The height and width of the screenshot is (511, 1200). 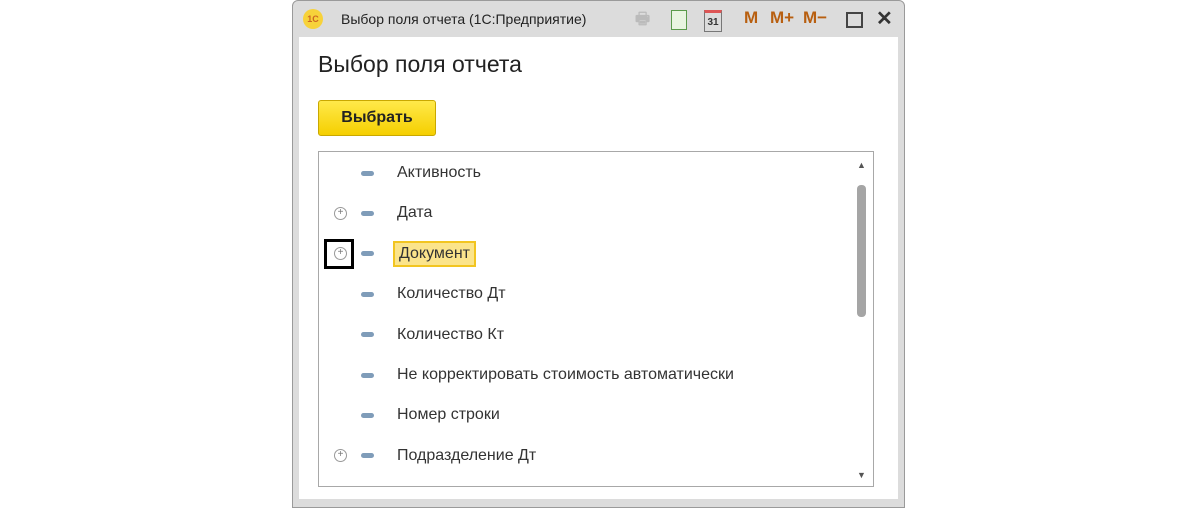 I want to click on tree-item-label: Документ, so click(x=434, y=253).